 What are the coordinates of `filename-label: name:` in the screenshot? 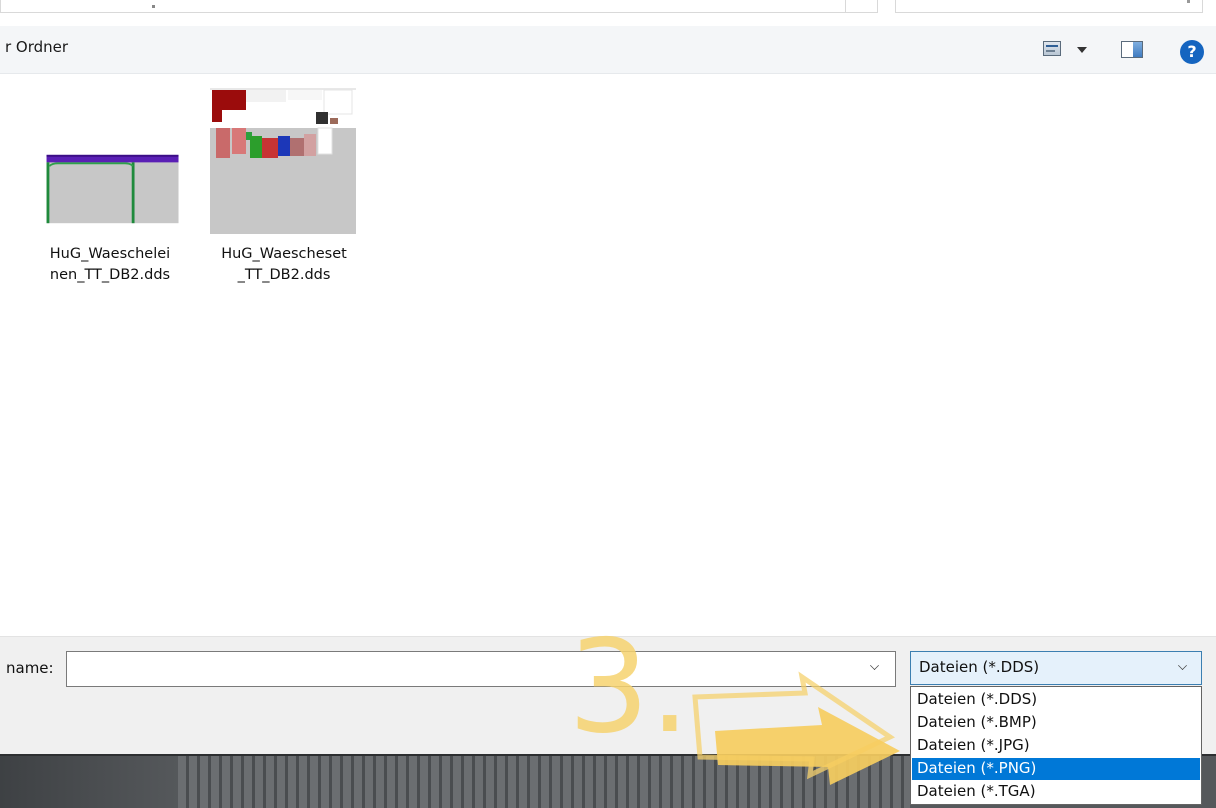 It's located at (30, 668).